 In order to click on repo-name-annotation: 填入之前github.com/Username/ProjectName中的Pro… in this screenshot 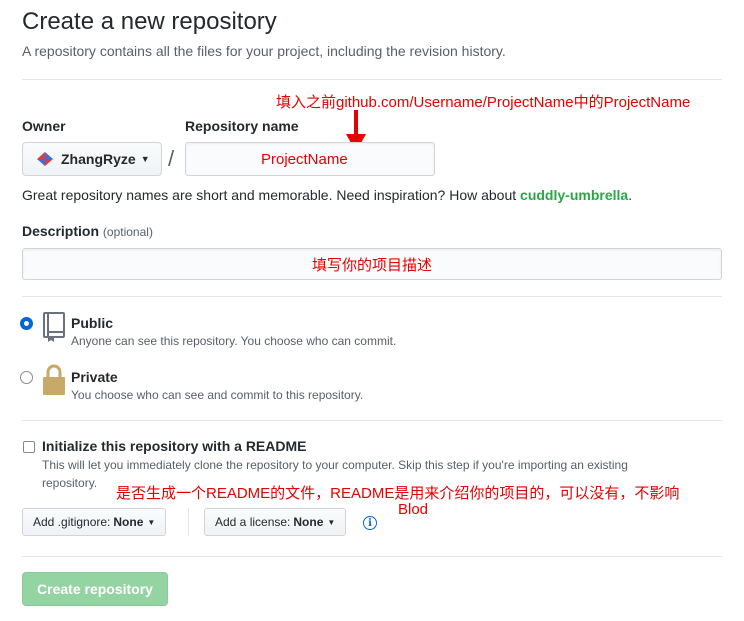, I will do `click(483, 102)`.